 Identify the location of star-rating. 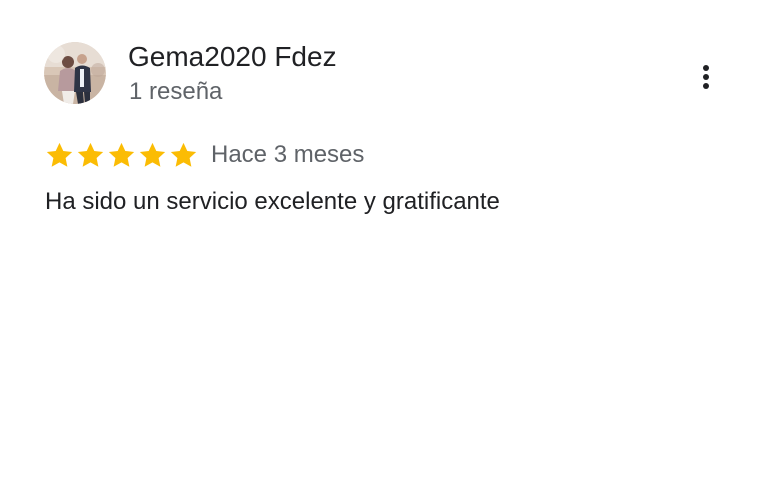
(121, 155).